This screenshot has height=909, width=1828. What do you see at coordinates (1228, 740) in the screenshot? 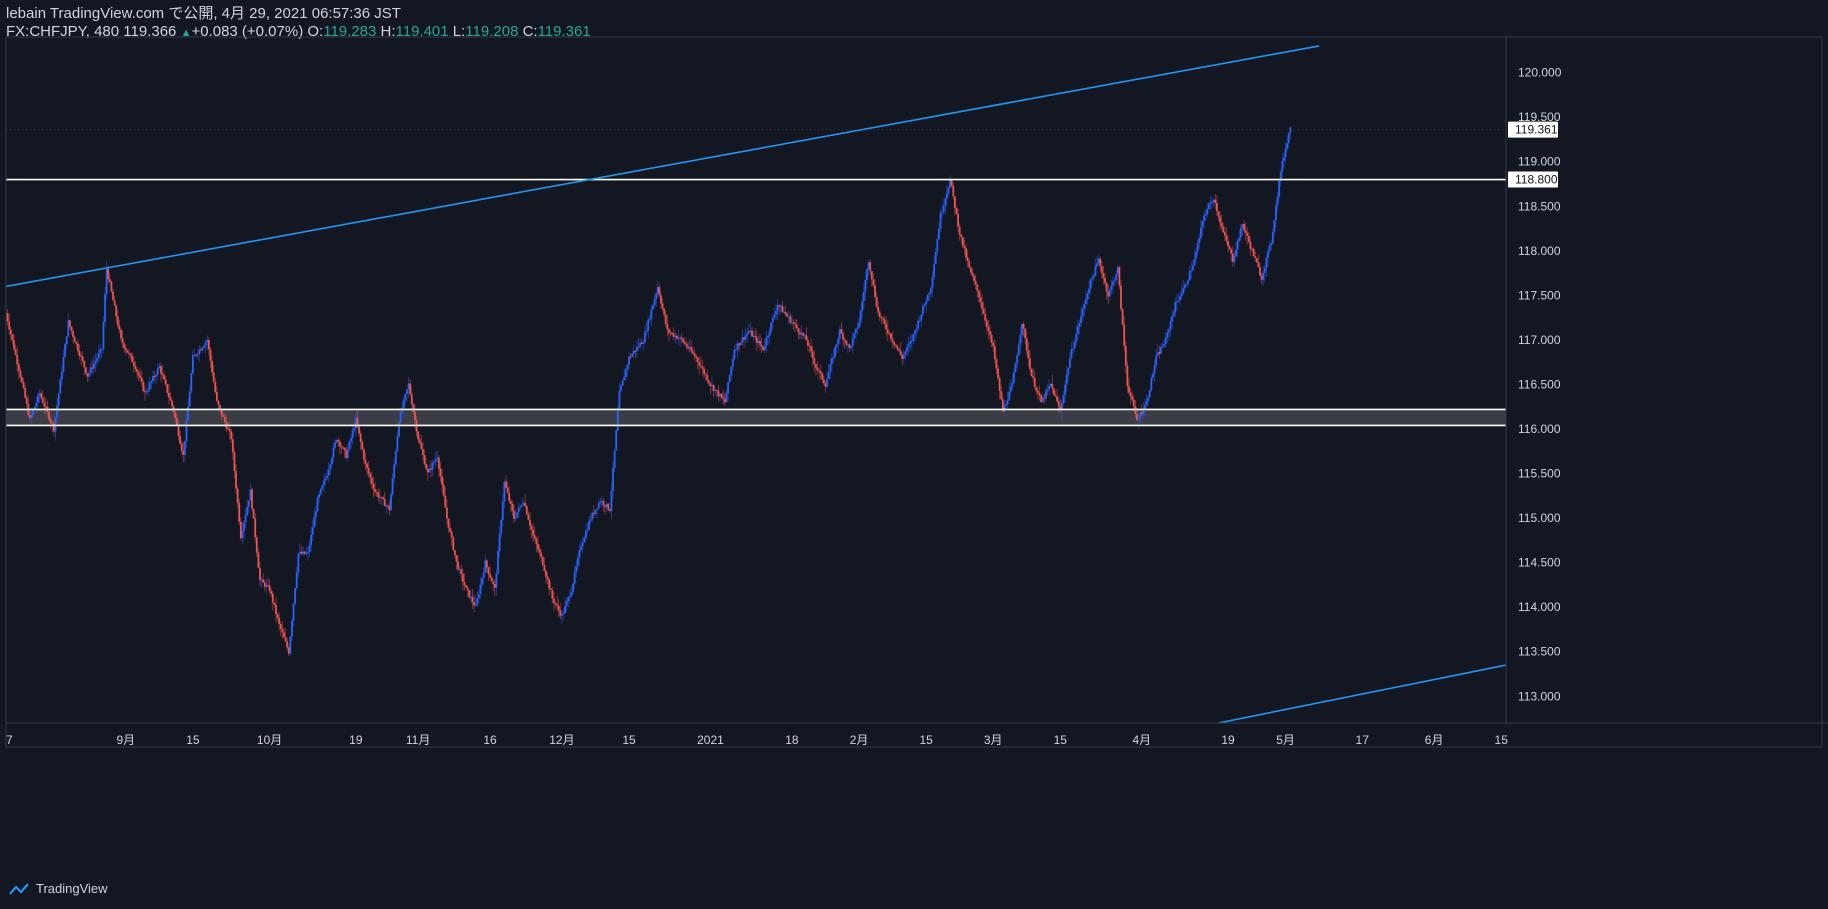
I see `x-tick-label: 19` at bounding box center [1228, 740].